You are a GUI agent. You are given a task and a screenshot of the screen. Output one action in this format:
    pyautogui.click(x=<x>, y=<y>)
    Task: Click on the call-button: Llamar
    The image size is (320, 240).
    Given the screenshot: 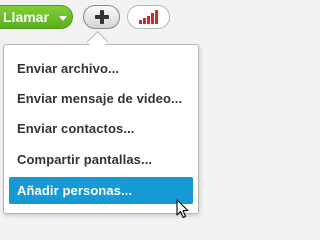 What is the action you would take?
    pyautogui.click(x=36, y=17)
    